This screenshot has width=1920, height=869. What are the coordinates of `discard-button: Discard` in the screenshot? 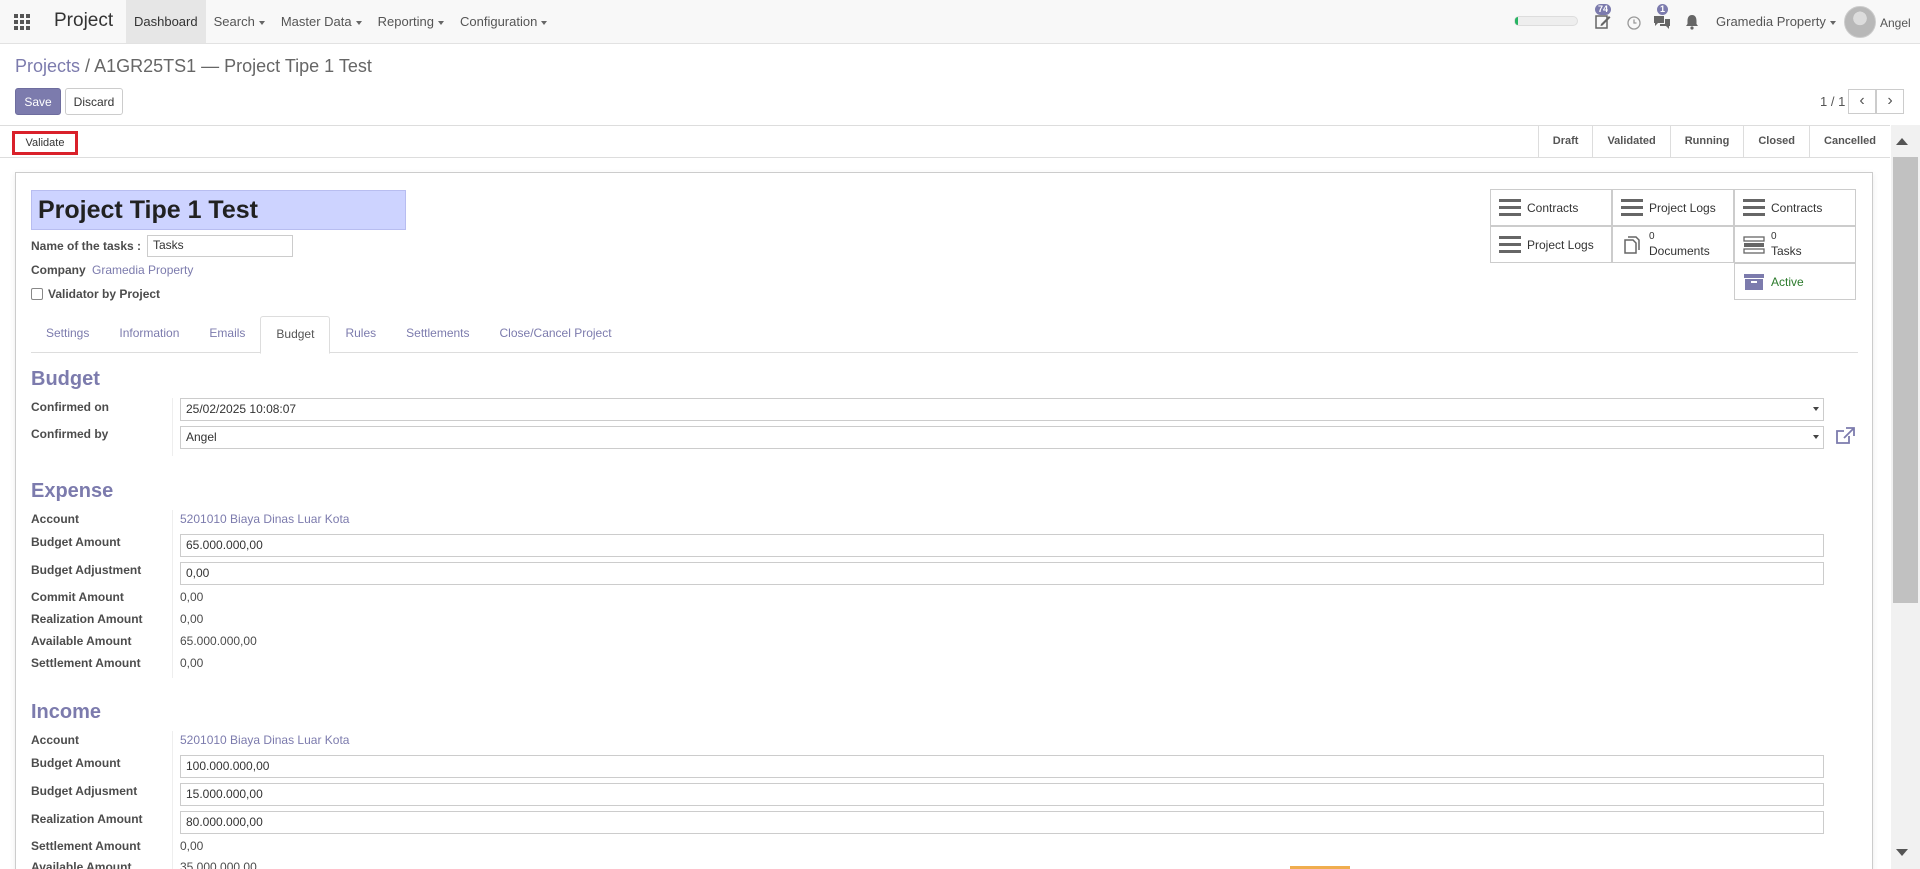 It's located at (94, 101).